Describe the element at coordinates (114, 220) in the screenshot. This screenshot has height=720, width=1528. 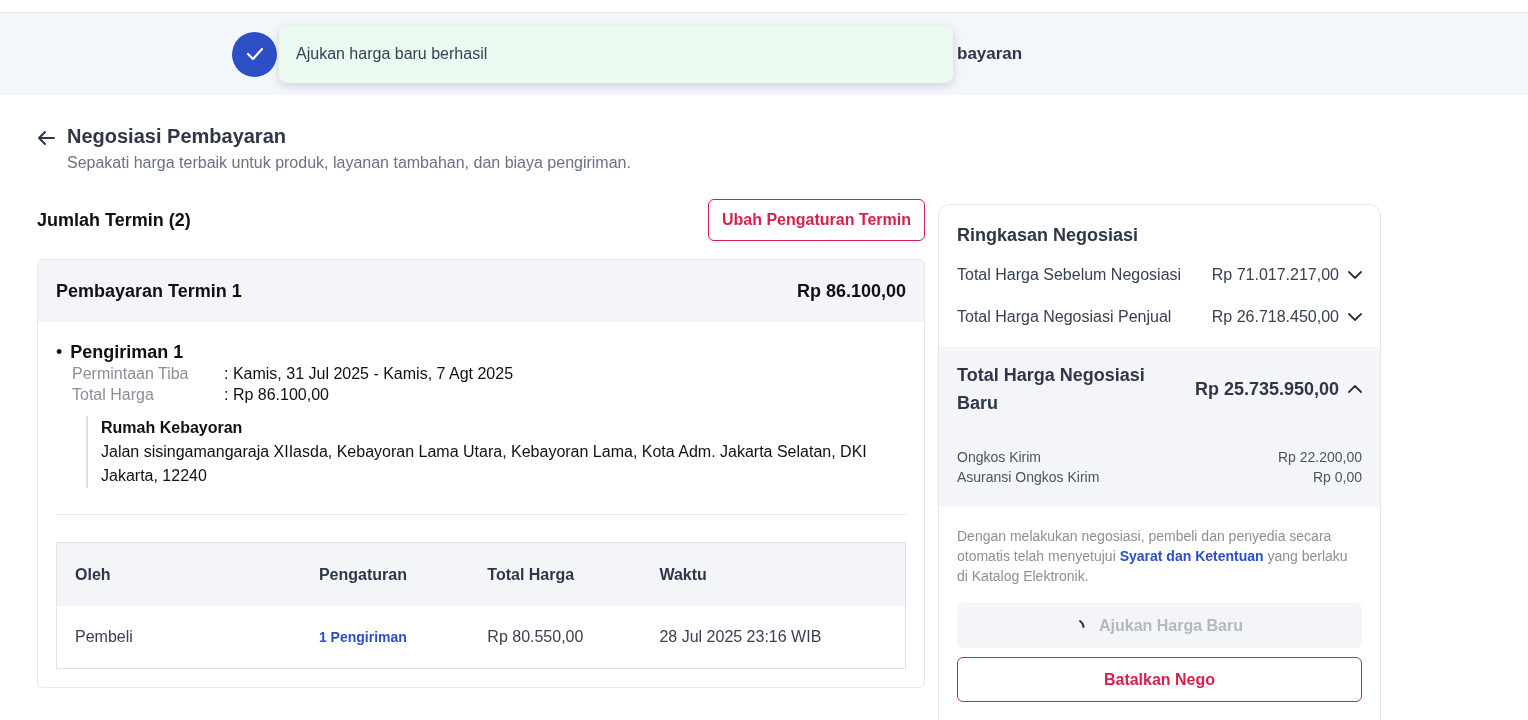
I see `termin-count-heading: Jumlah Termin (2)` at that location.